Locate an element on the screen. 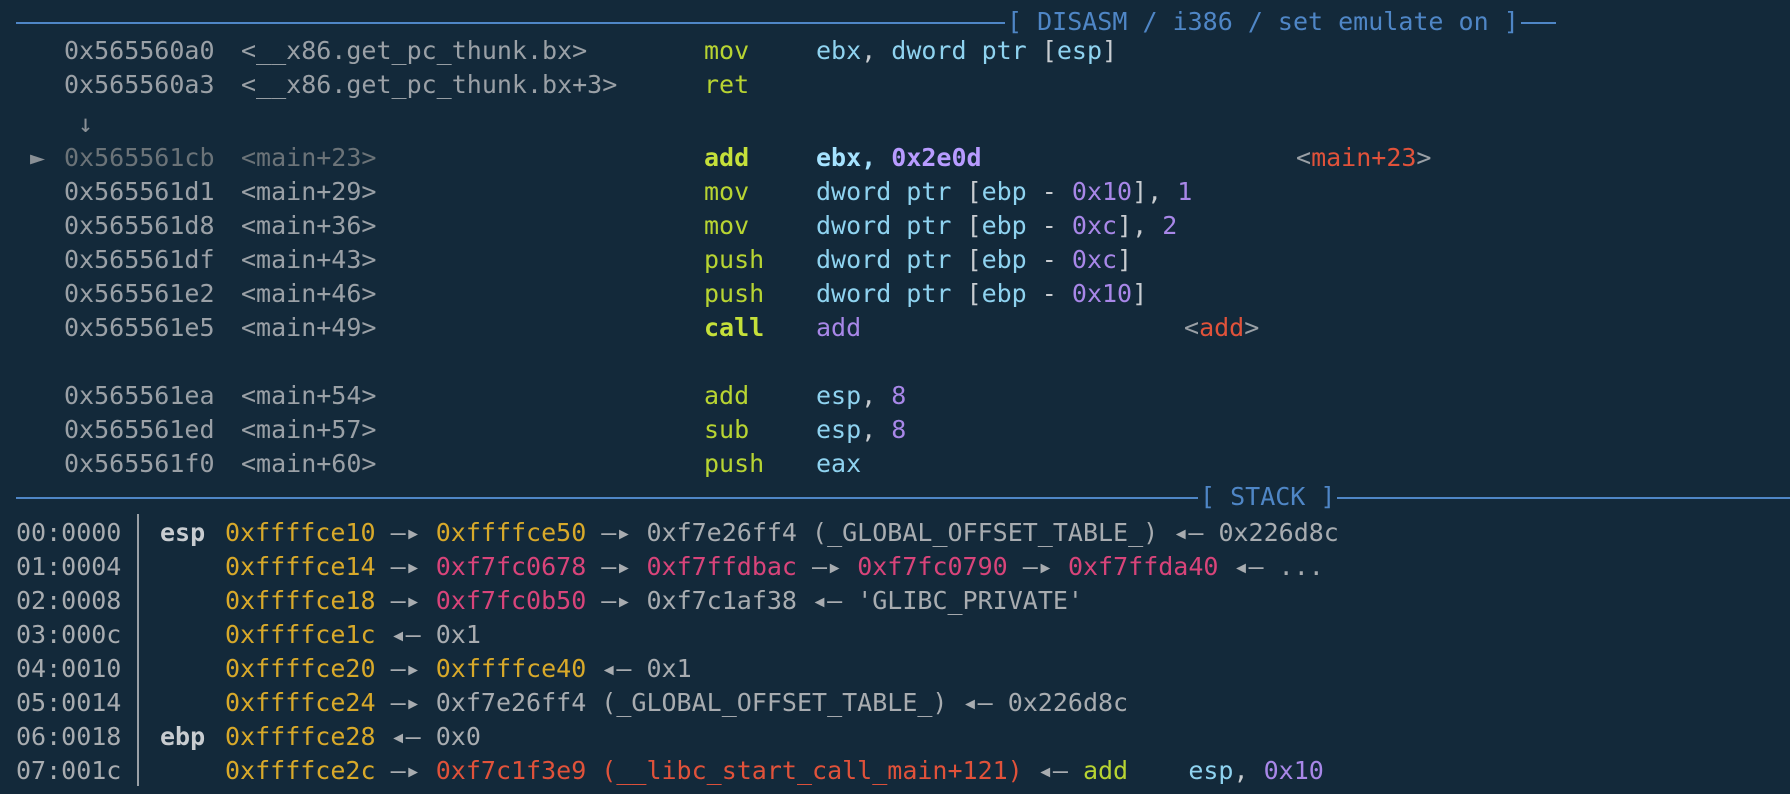 The width and height of the screenshot is (1790, 794). instruction-address: 0x565561e5 is located at coordinates (139, 327).